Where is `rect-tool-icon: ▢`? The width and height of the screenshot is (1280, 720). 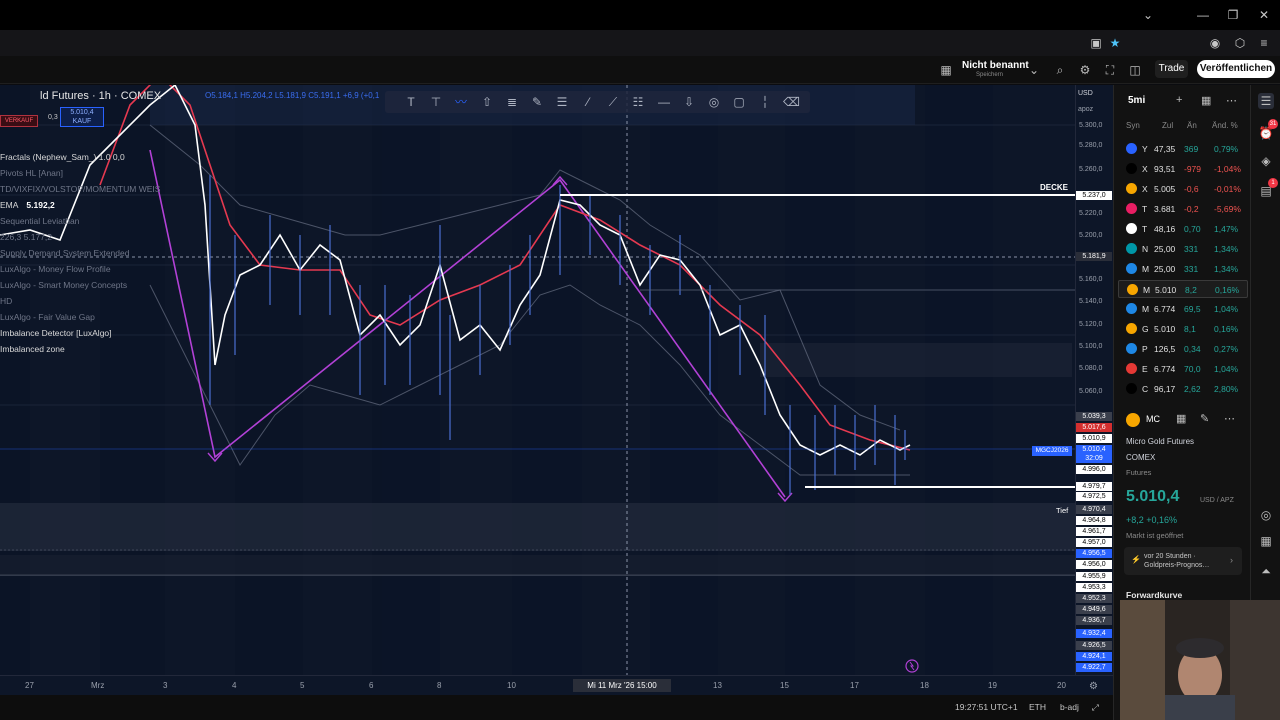
rect-tool-icon: ▢ is located at coordinates (739, 102).